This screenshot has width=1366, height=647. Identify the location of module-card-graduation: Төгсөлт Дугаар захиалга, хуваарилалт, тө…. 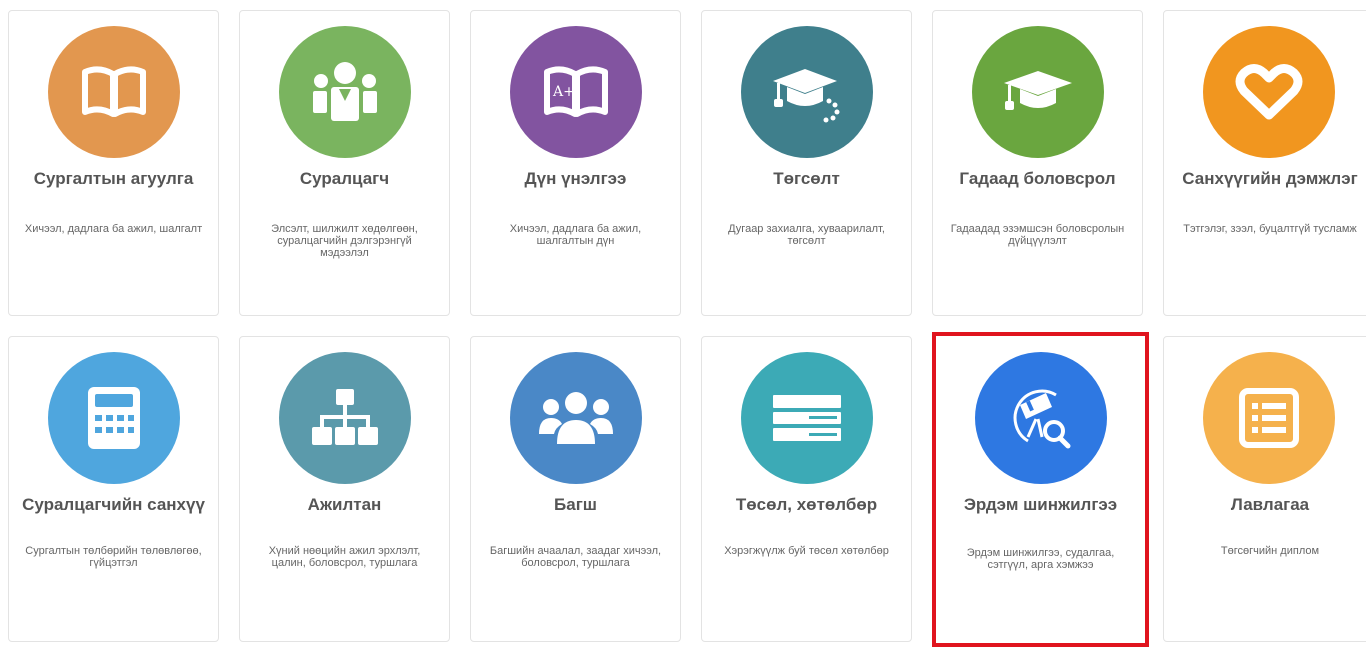
(806, 163).